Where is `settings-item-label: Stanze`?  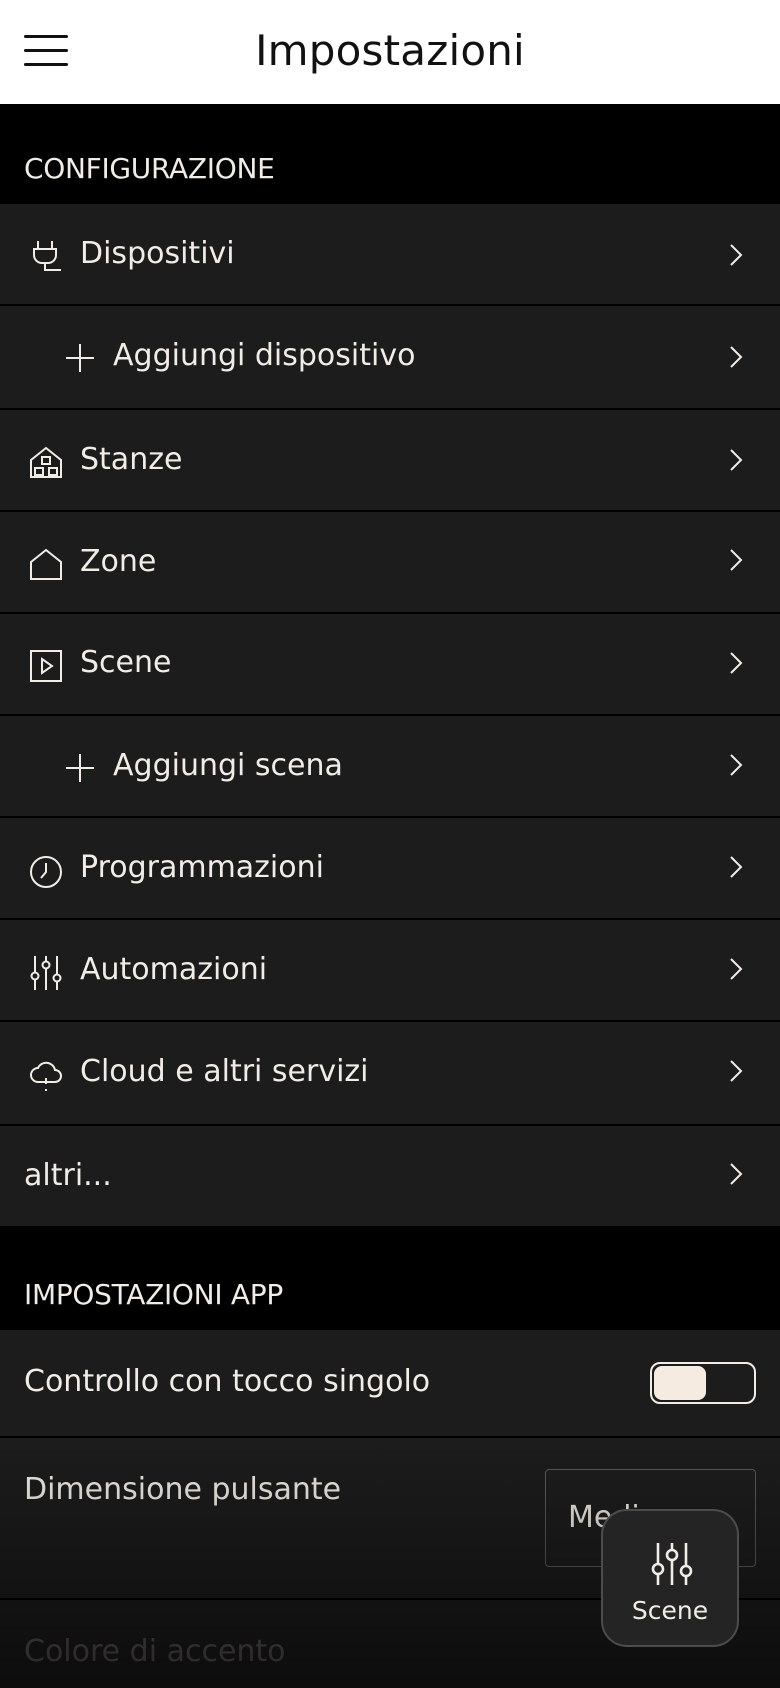 settings-item-label: Stanze is located at coordinates (131, 459).